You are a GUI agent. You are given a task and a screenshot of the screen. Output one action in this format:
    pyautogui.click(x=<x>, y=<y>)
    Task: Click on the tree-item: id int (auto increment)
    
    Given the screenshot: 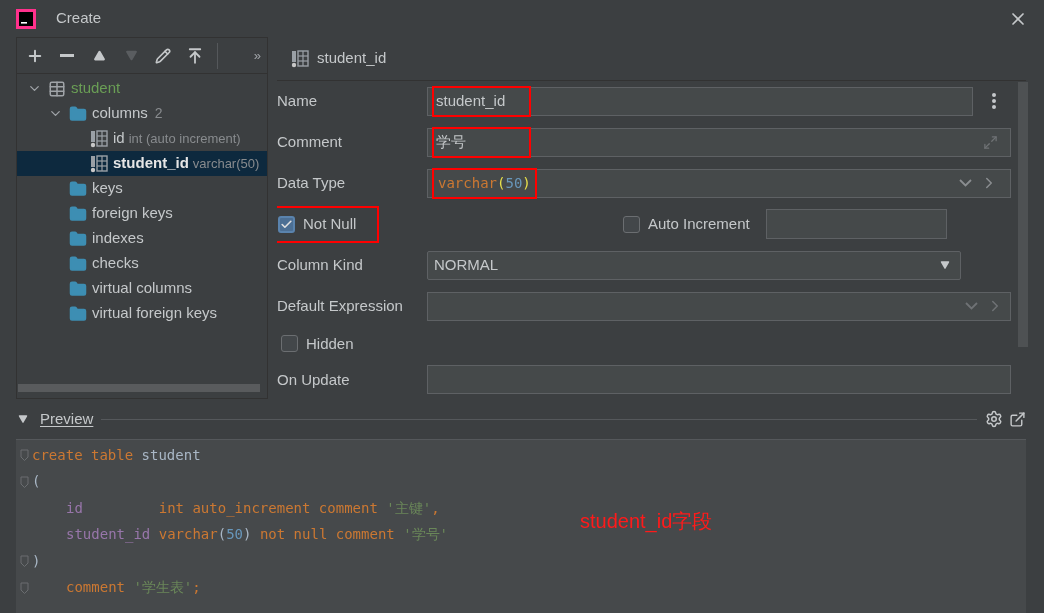 What is the action you would take?
    pyautogui.click(x=142, y=138)
    